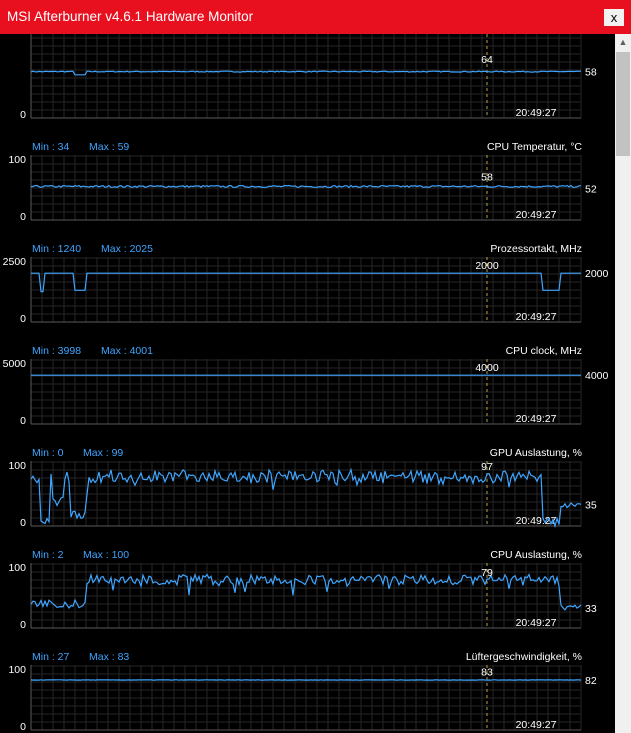  What do you see at coordinates (623, 383) in the screenshot?
I see `vertical-scrollbar: ▲` at bounding box center [623, 383].